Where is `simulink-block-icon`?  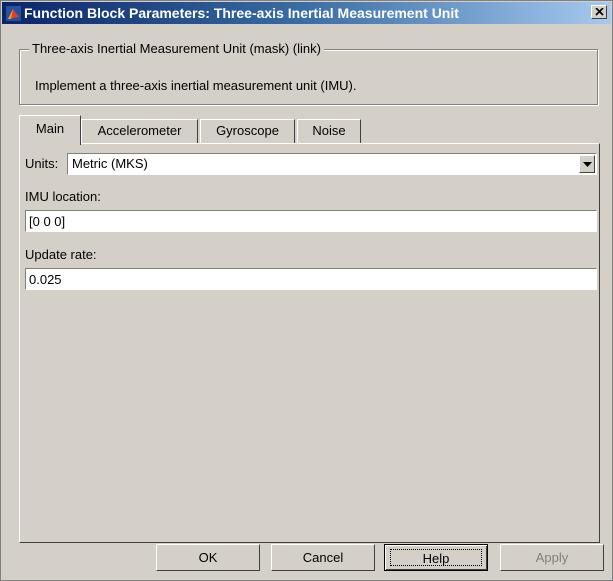
simulink-block-icon is located at coordinates (13, 13).